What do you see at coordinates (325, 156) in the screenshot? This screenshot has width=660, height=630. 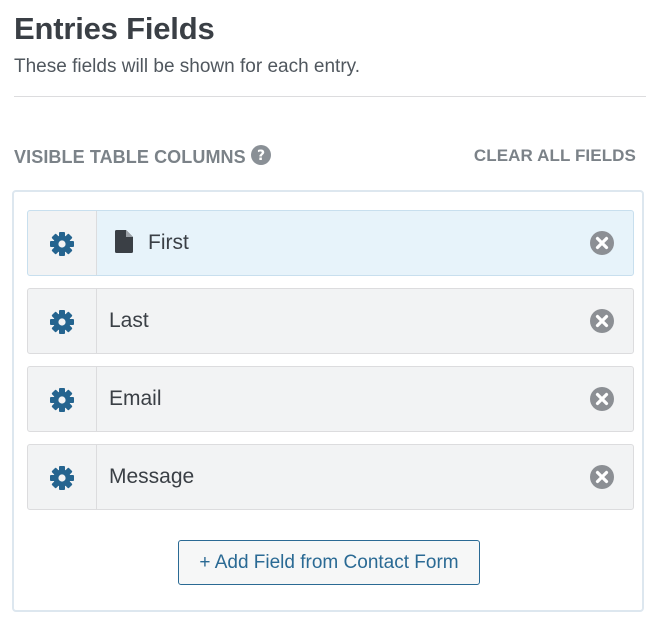 I see `columns-bar: VISIBLE TABLE COLUMNS ? CLEAR ALL FIELDS` at bounding box center [325, 156].